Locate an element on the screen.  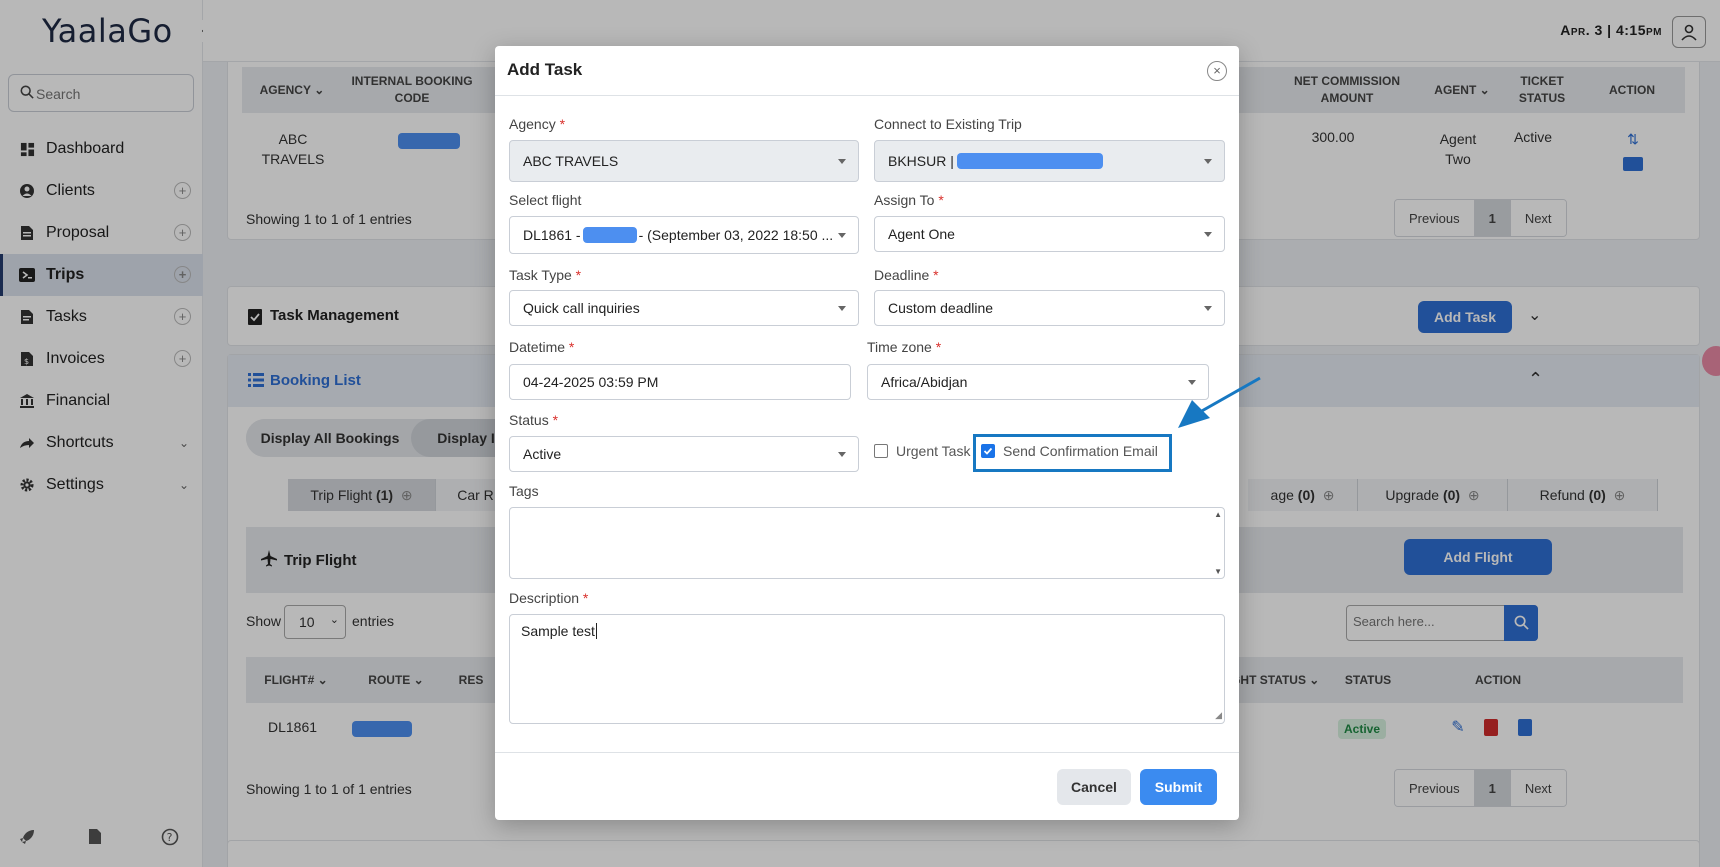
checkbox-unchecked is located at coordinates (881, 451).